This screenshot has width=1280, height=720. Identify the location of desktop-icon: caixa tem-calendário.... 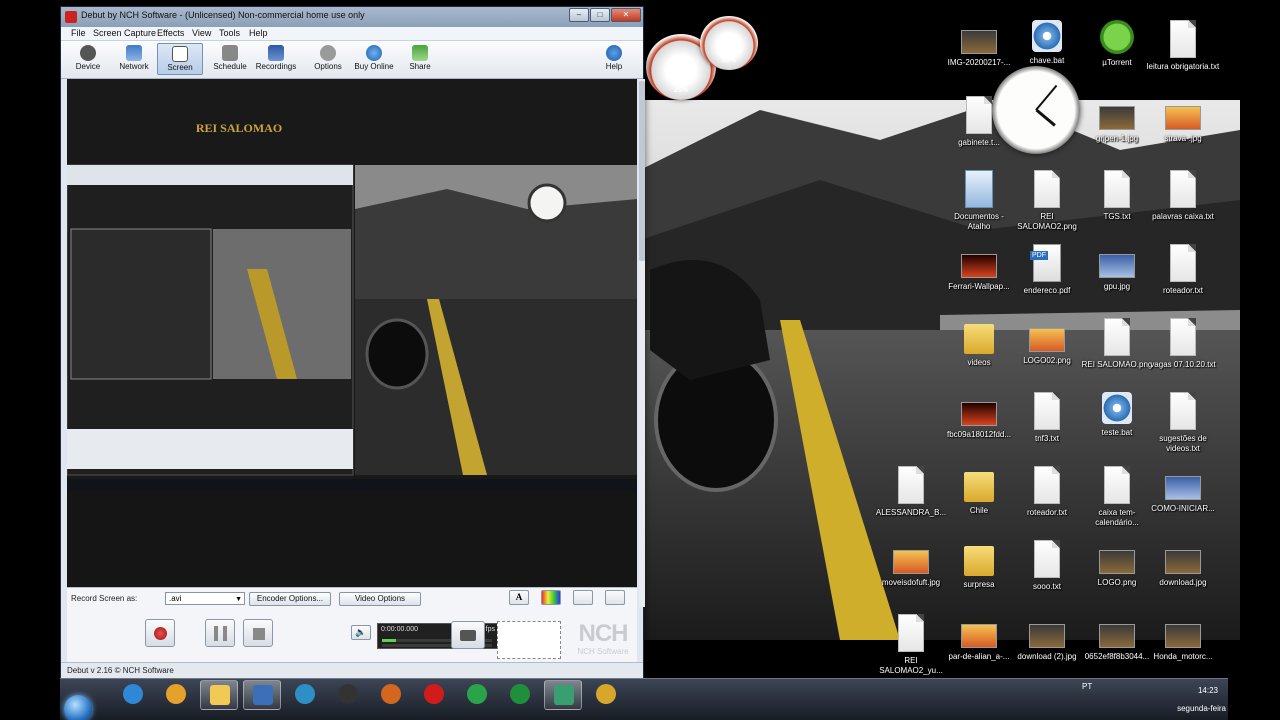
(1117, 497).